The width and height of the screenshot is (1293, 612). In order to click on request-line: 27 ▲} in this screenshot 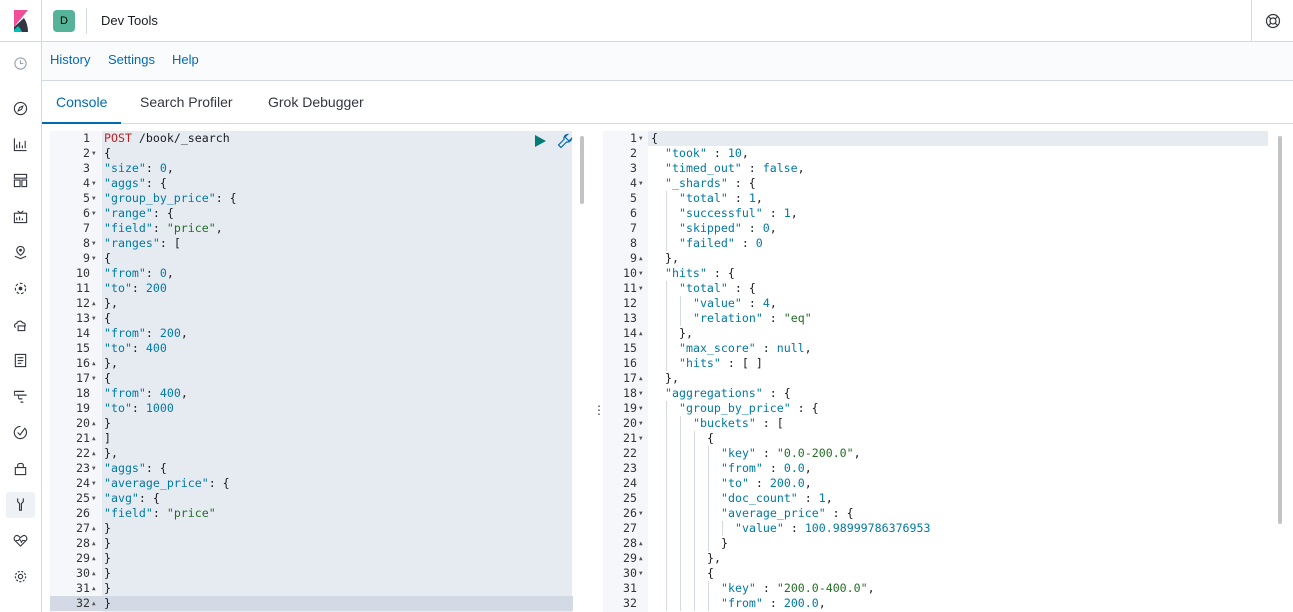, I will do `click(311, 528)`.